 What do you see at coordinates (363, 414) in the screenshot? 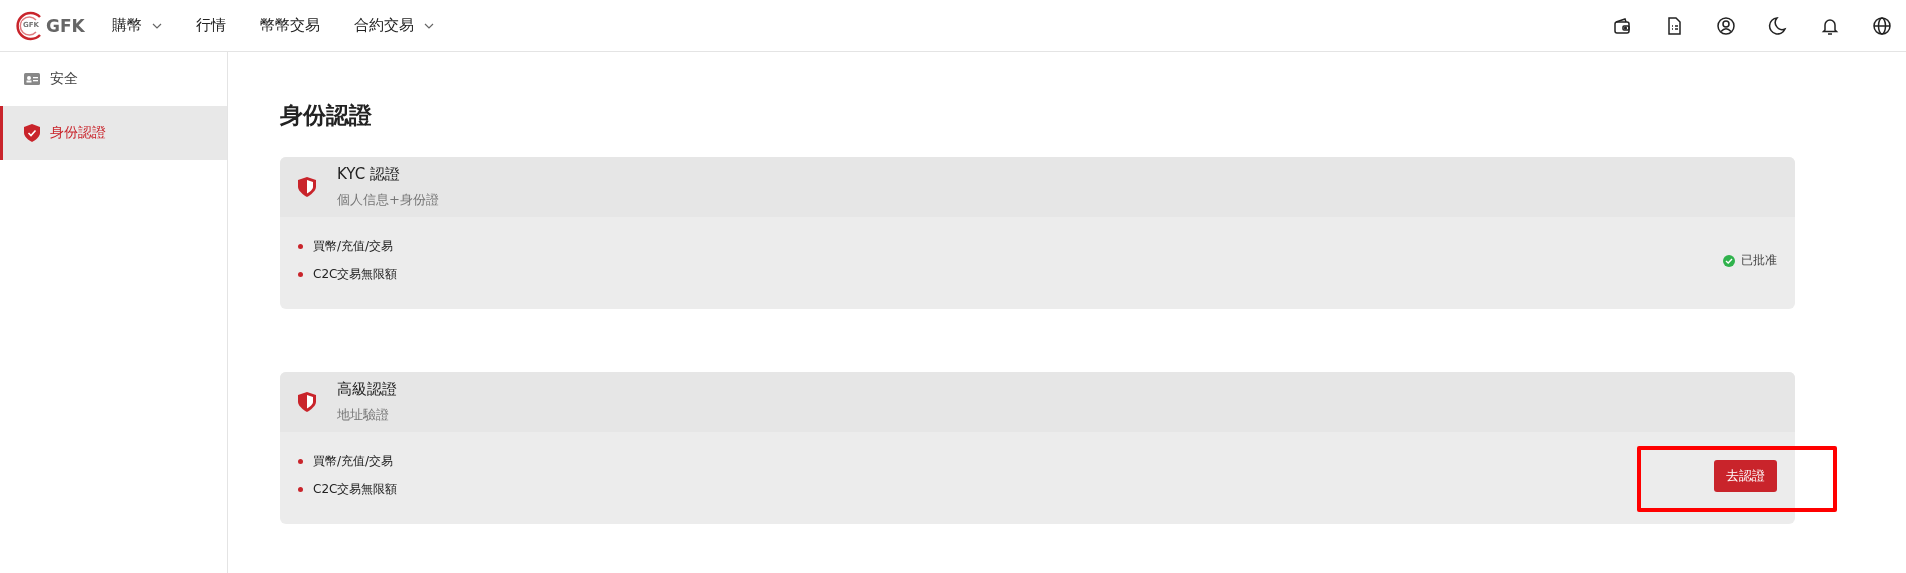
I see `card-subtitle: 地址驗證` at bounding box center [363, 414].